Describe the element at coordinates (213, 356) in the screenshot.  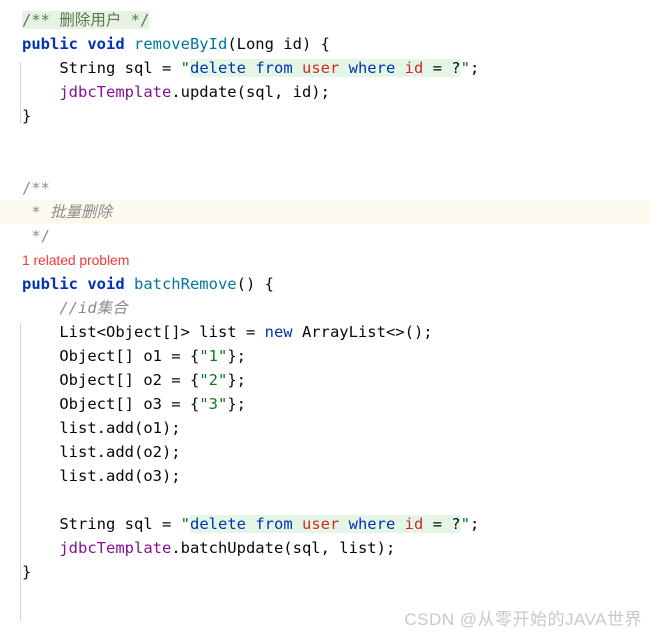
I see `string-literal-1: "1"` at that location.